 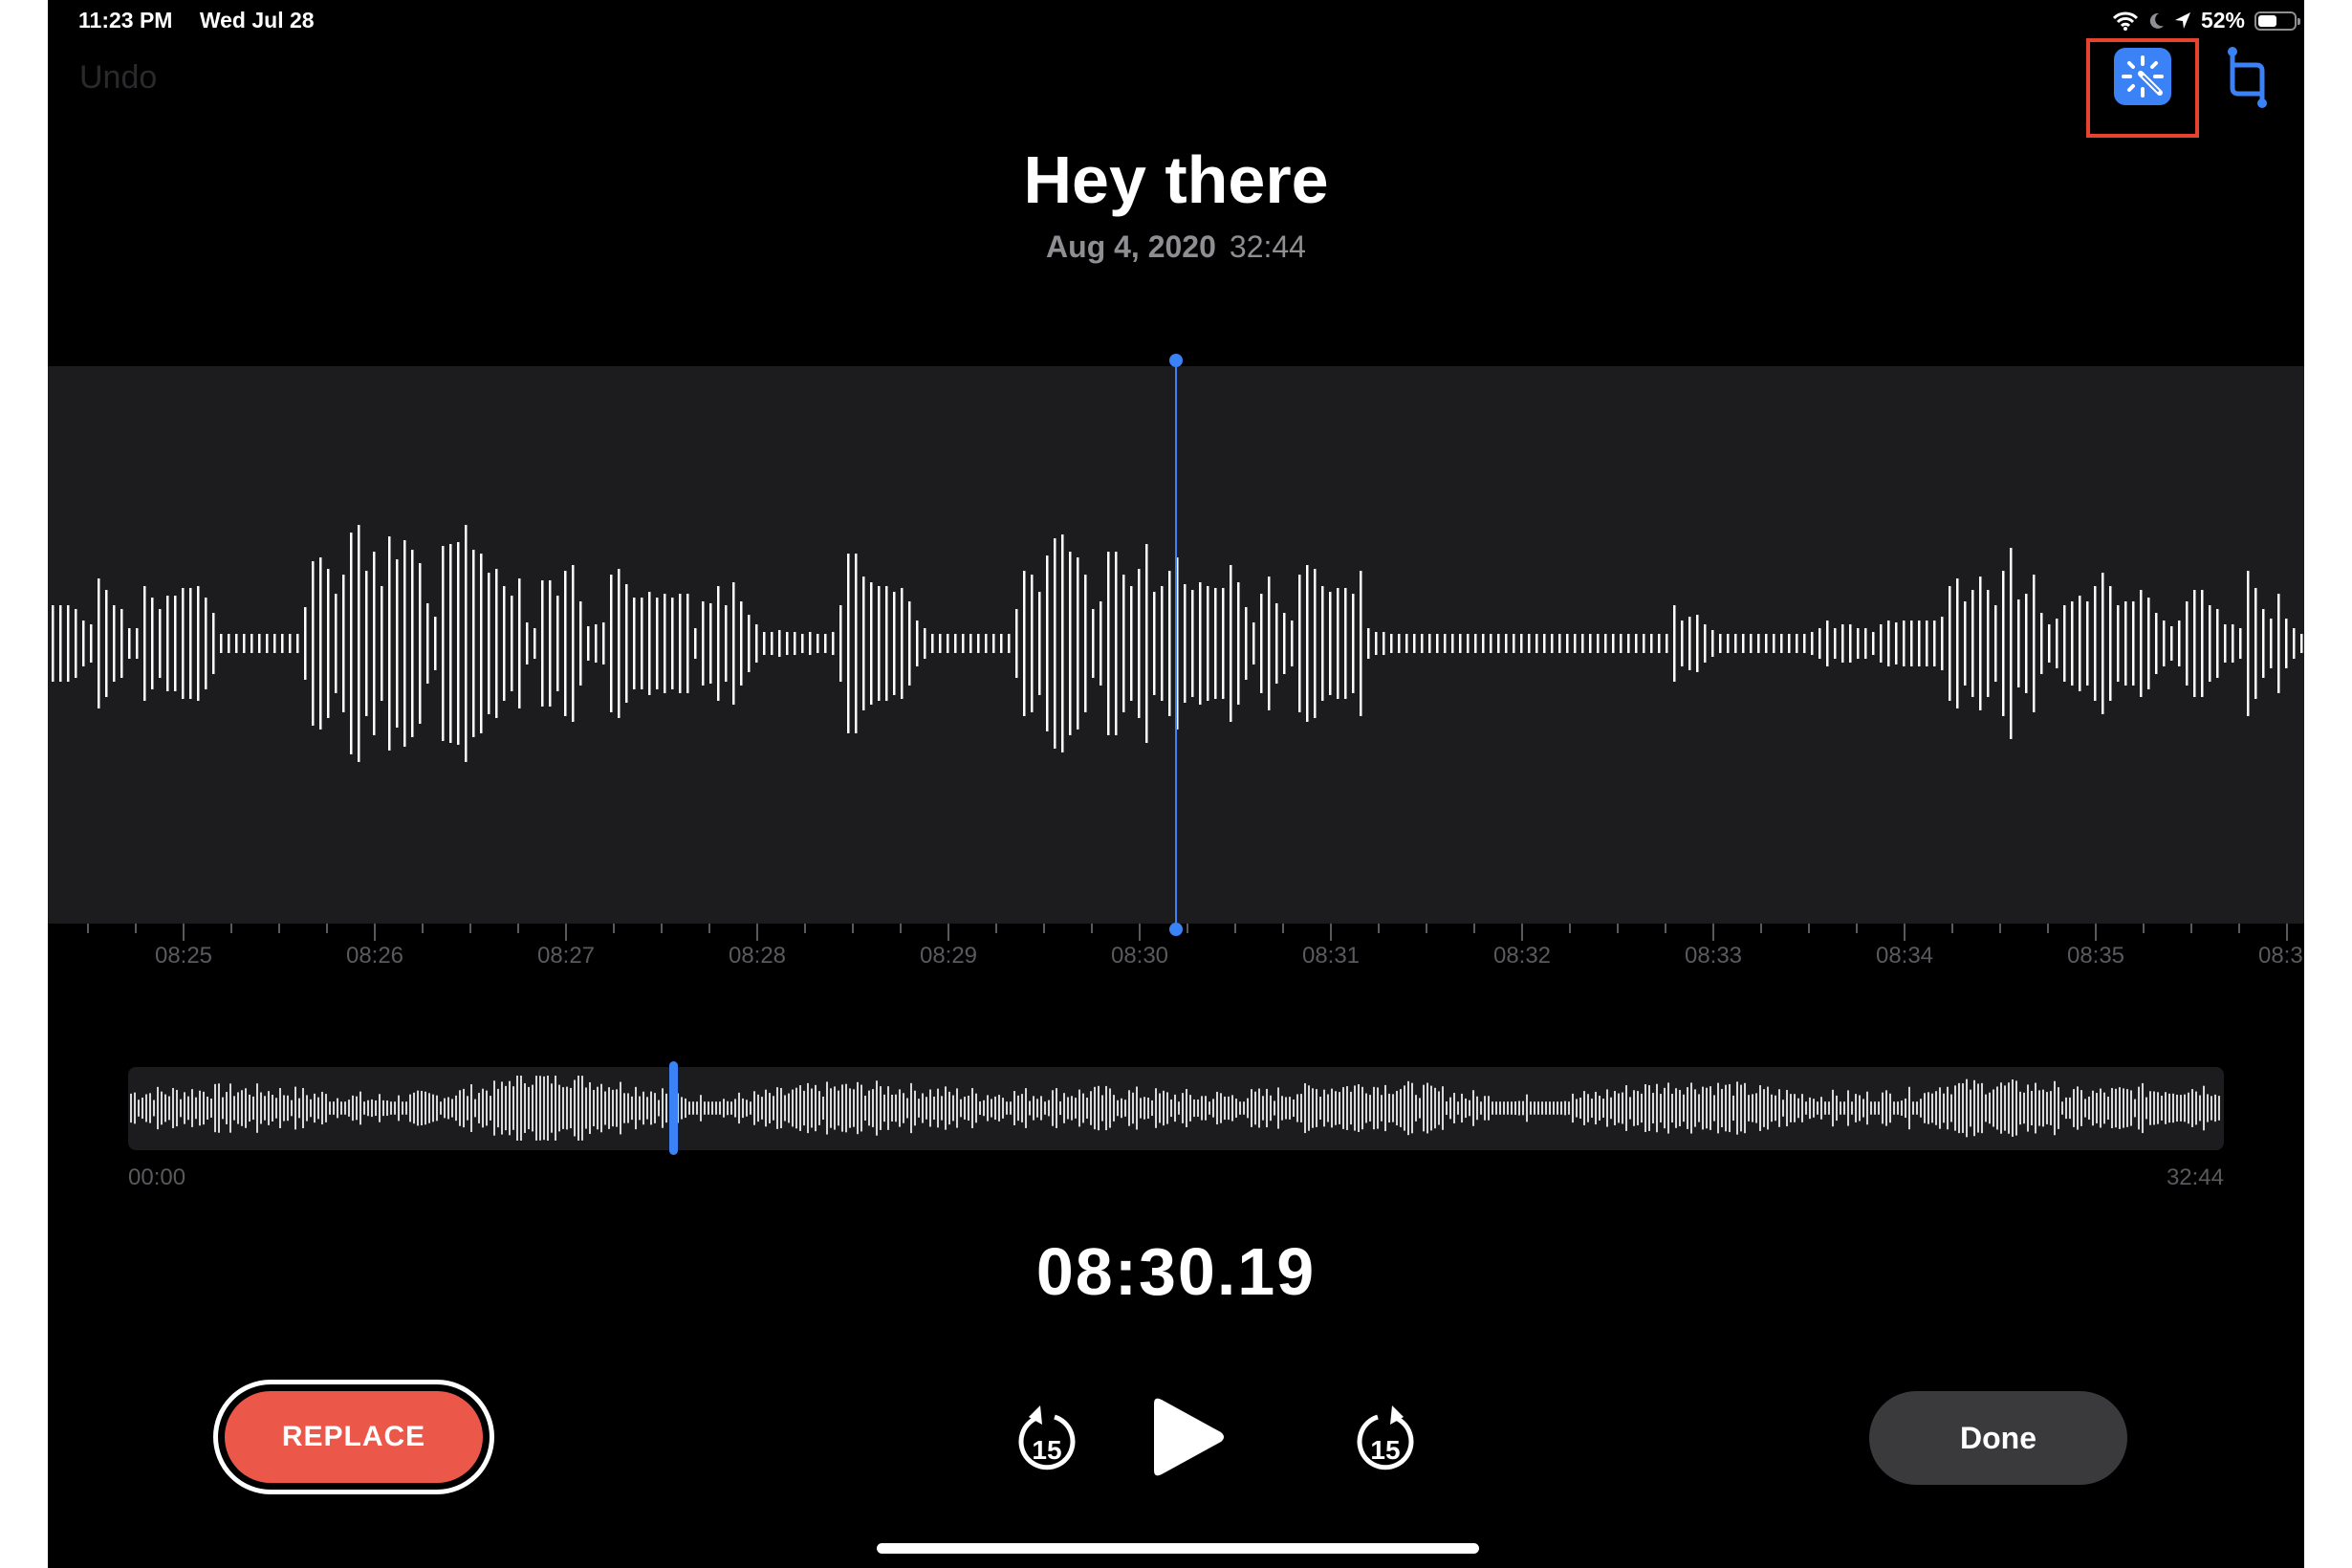 What do you see at coordinates (1178, 1548) in the screenshot?
I see `home-indicator` at bounding box center [1178, 1548].